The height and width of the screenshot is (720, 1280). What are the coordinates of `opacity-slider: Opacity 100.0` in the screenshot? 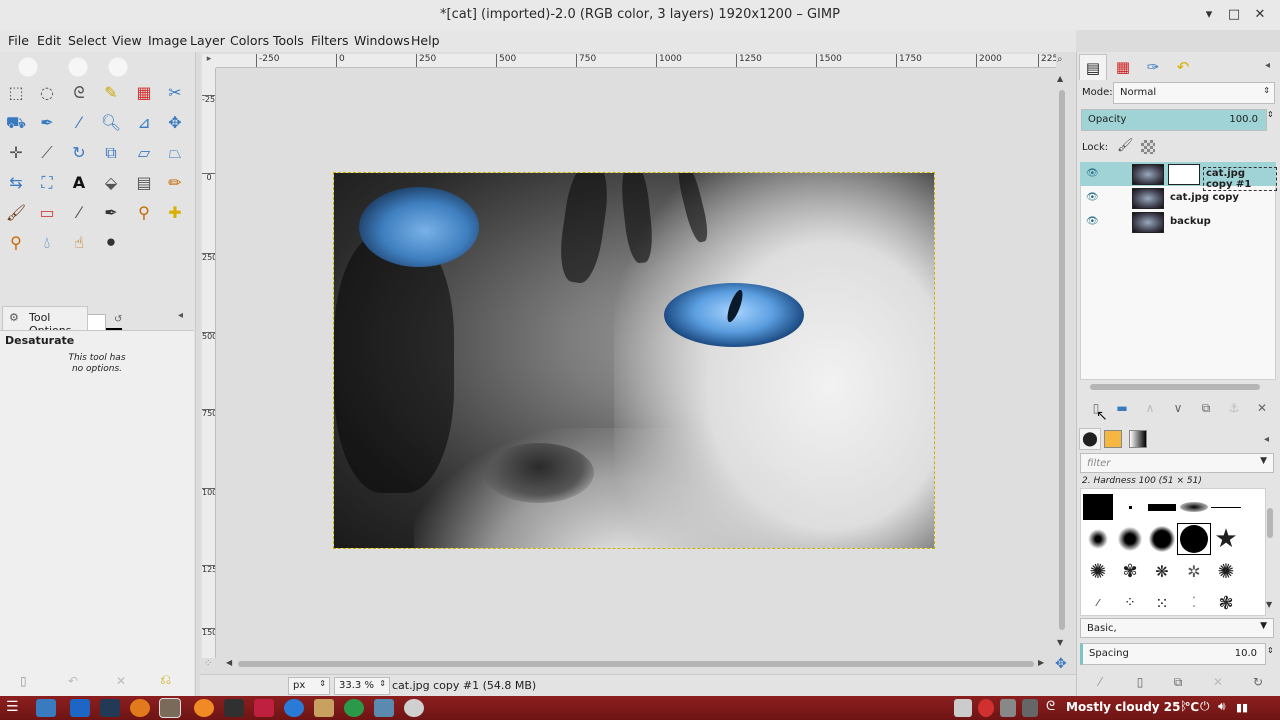 It's located at (1174, 120).